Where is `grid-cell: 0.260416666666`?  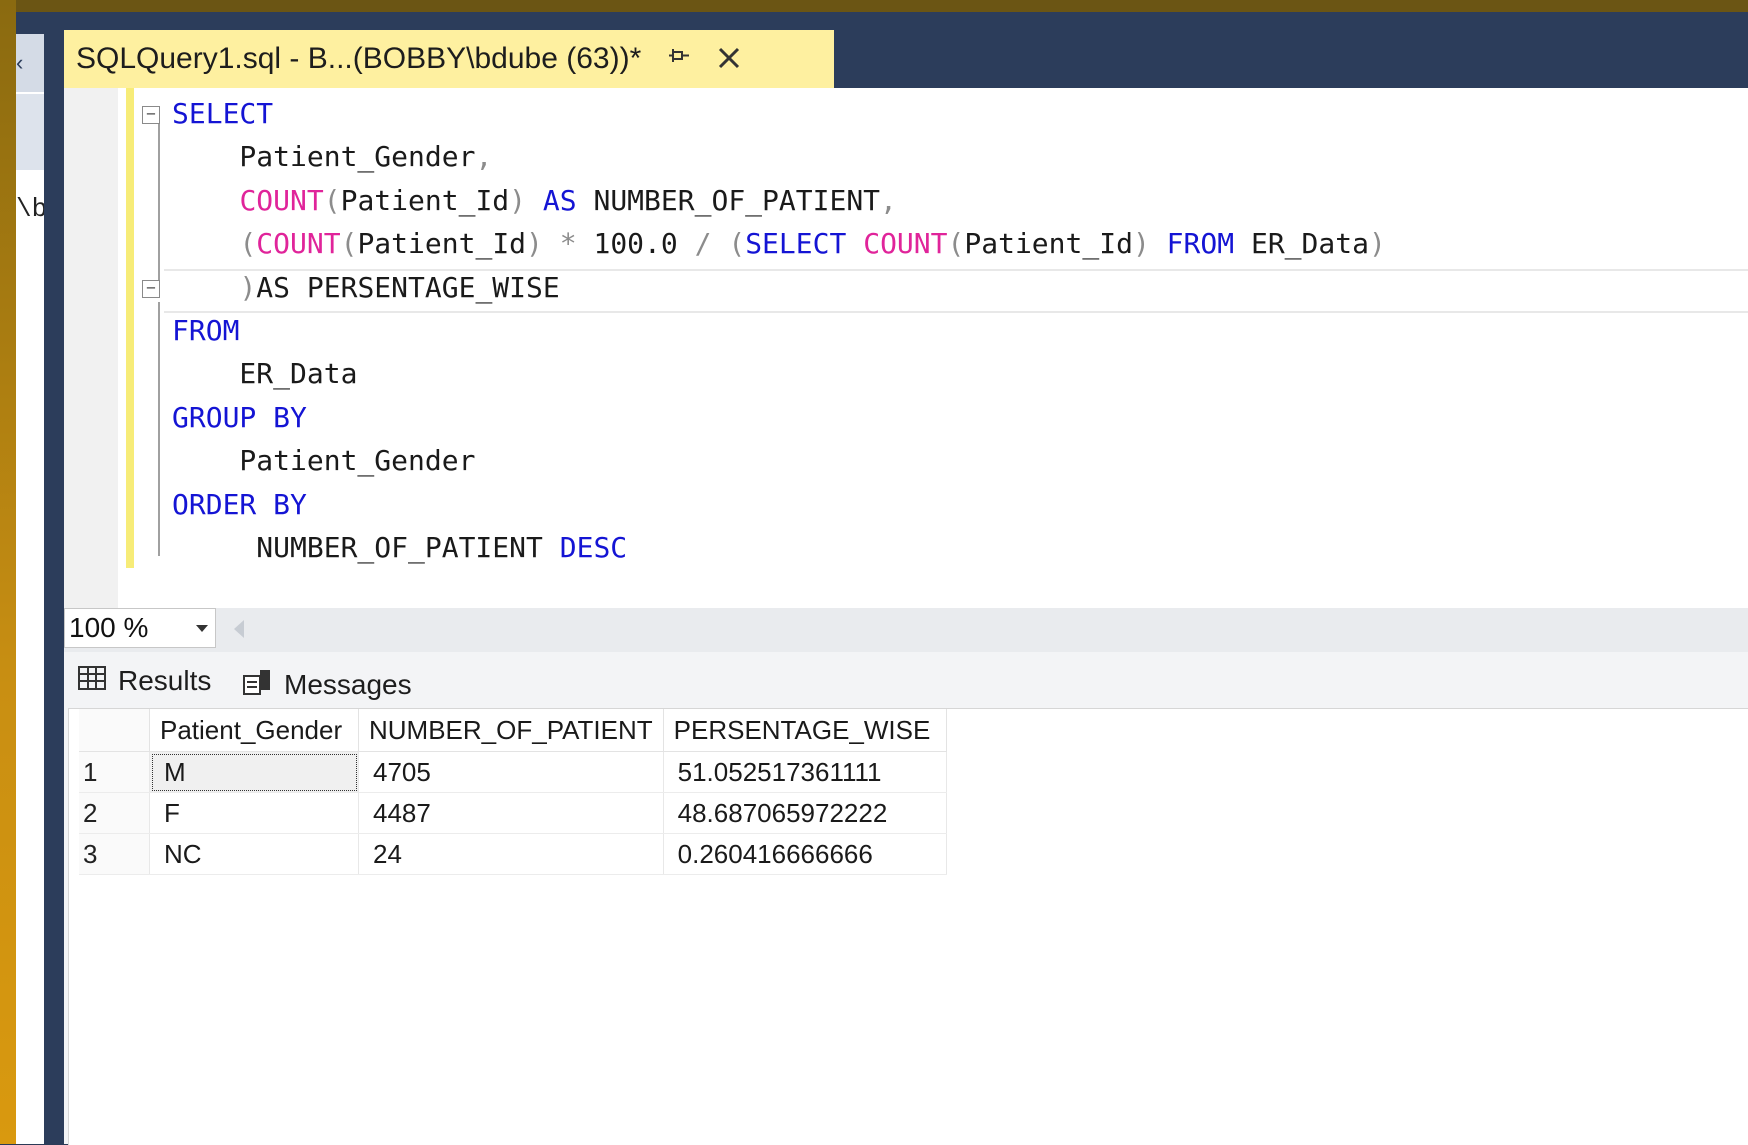
grid-cell: 0.260416666666 is located at coordinates (805, 854).